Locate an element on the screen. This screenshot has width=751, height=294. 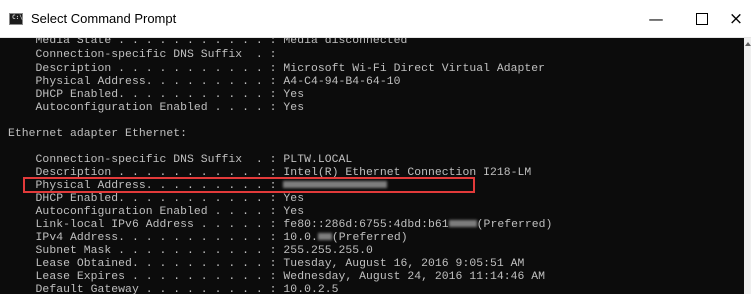
console-line: Ethernet adapter Ethernet: is located at coordinates (98, 134).